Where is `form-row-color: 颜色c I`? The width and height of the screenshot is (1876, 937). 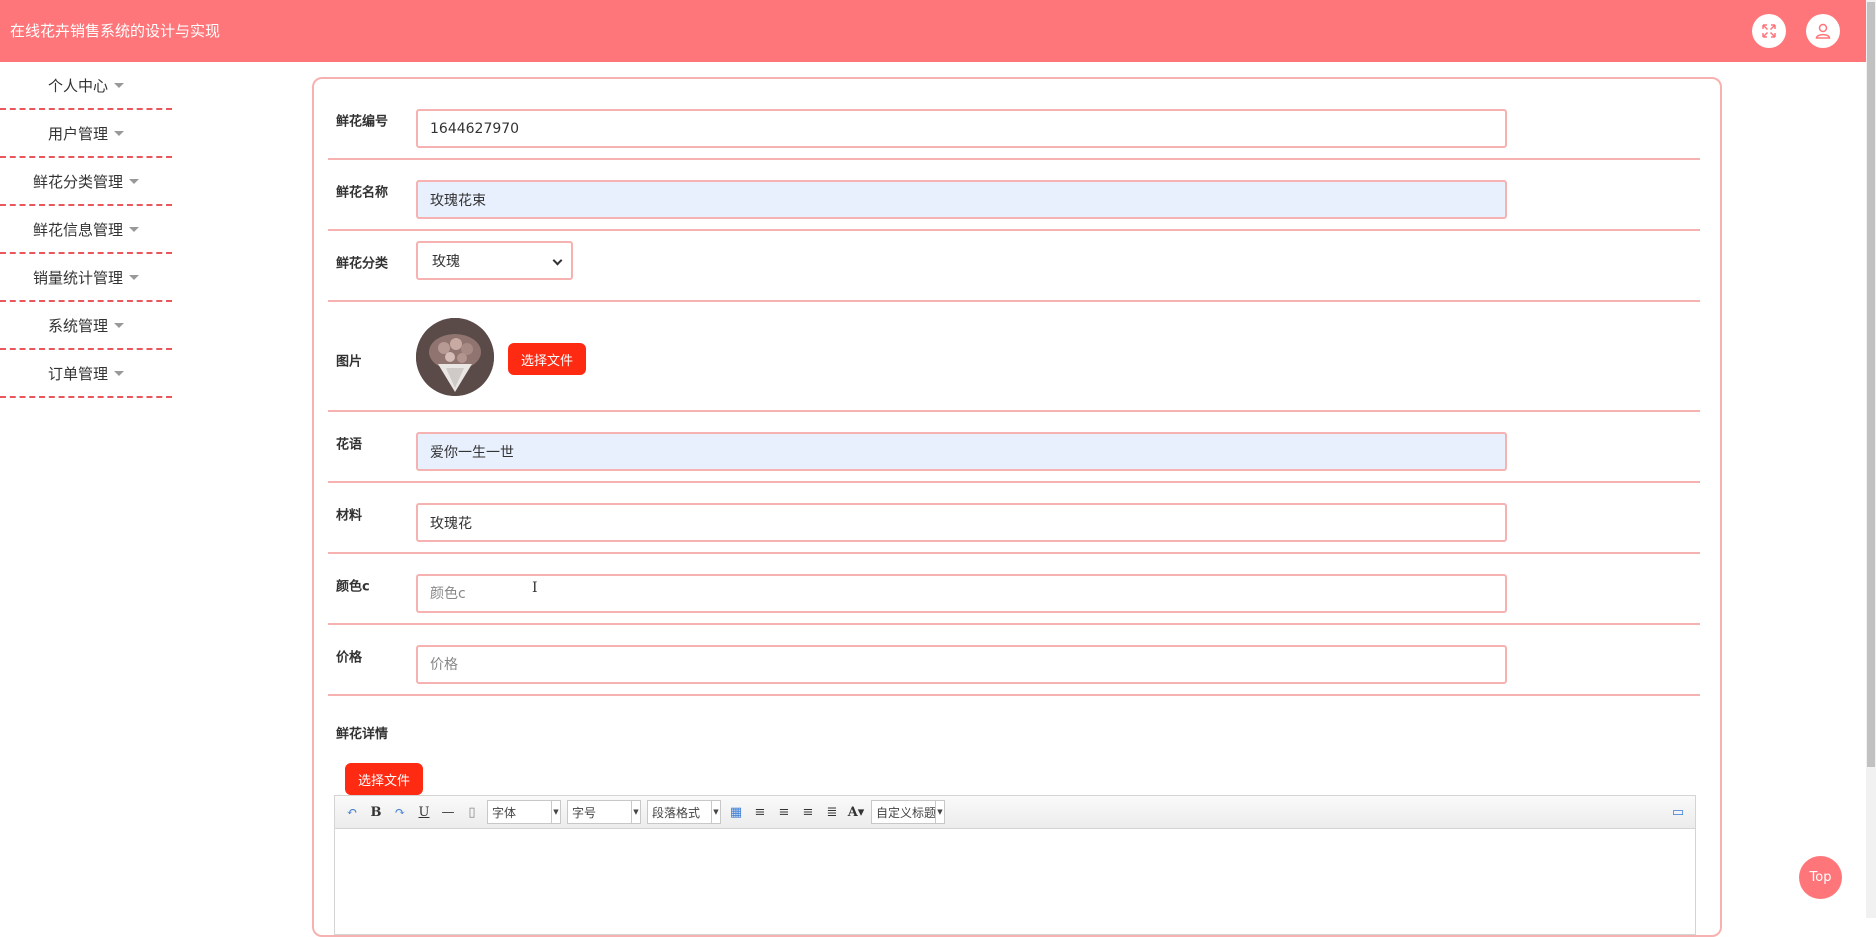
form-row-color: 颜色c I is located at coordinates (1014, 589).